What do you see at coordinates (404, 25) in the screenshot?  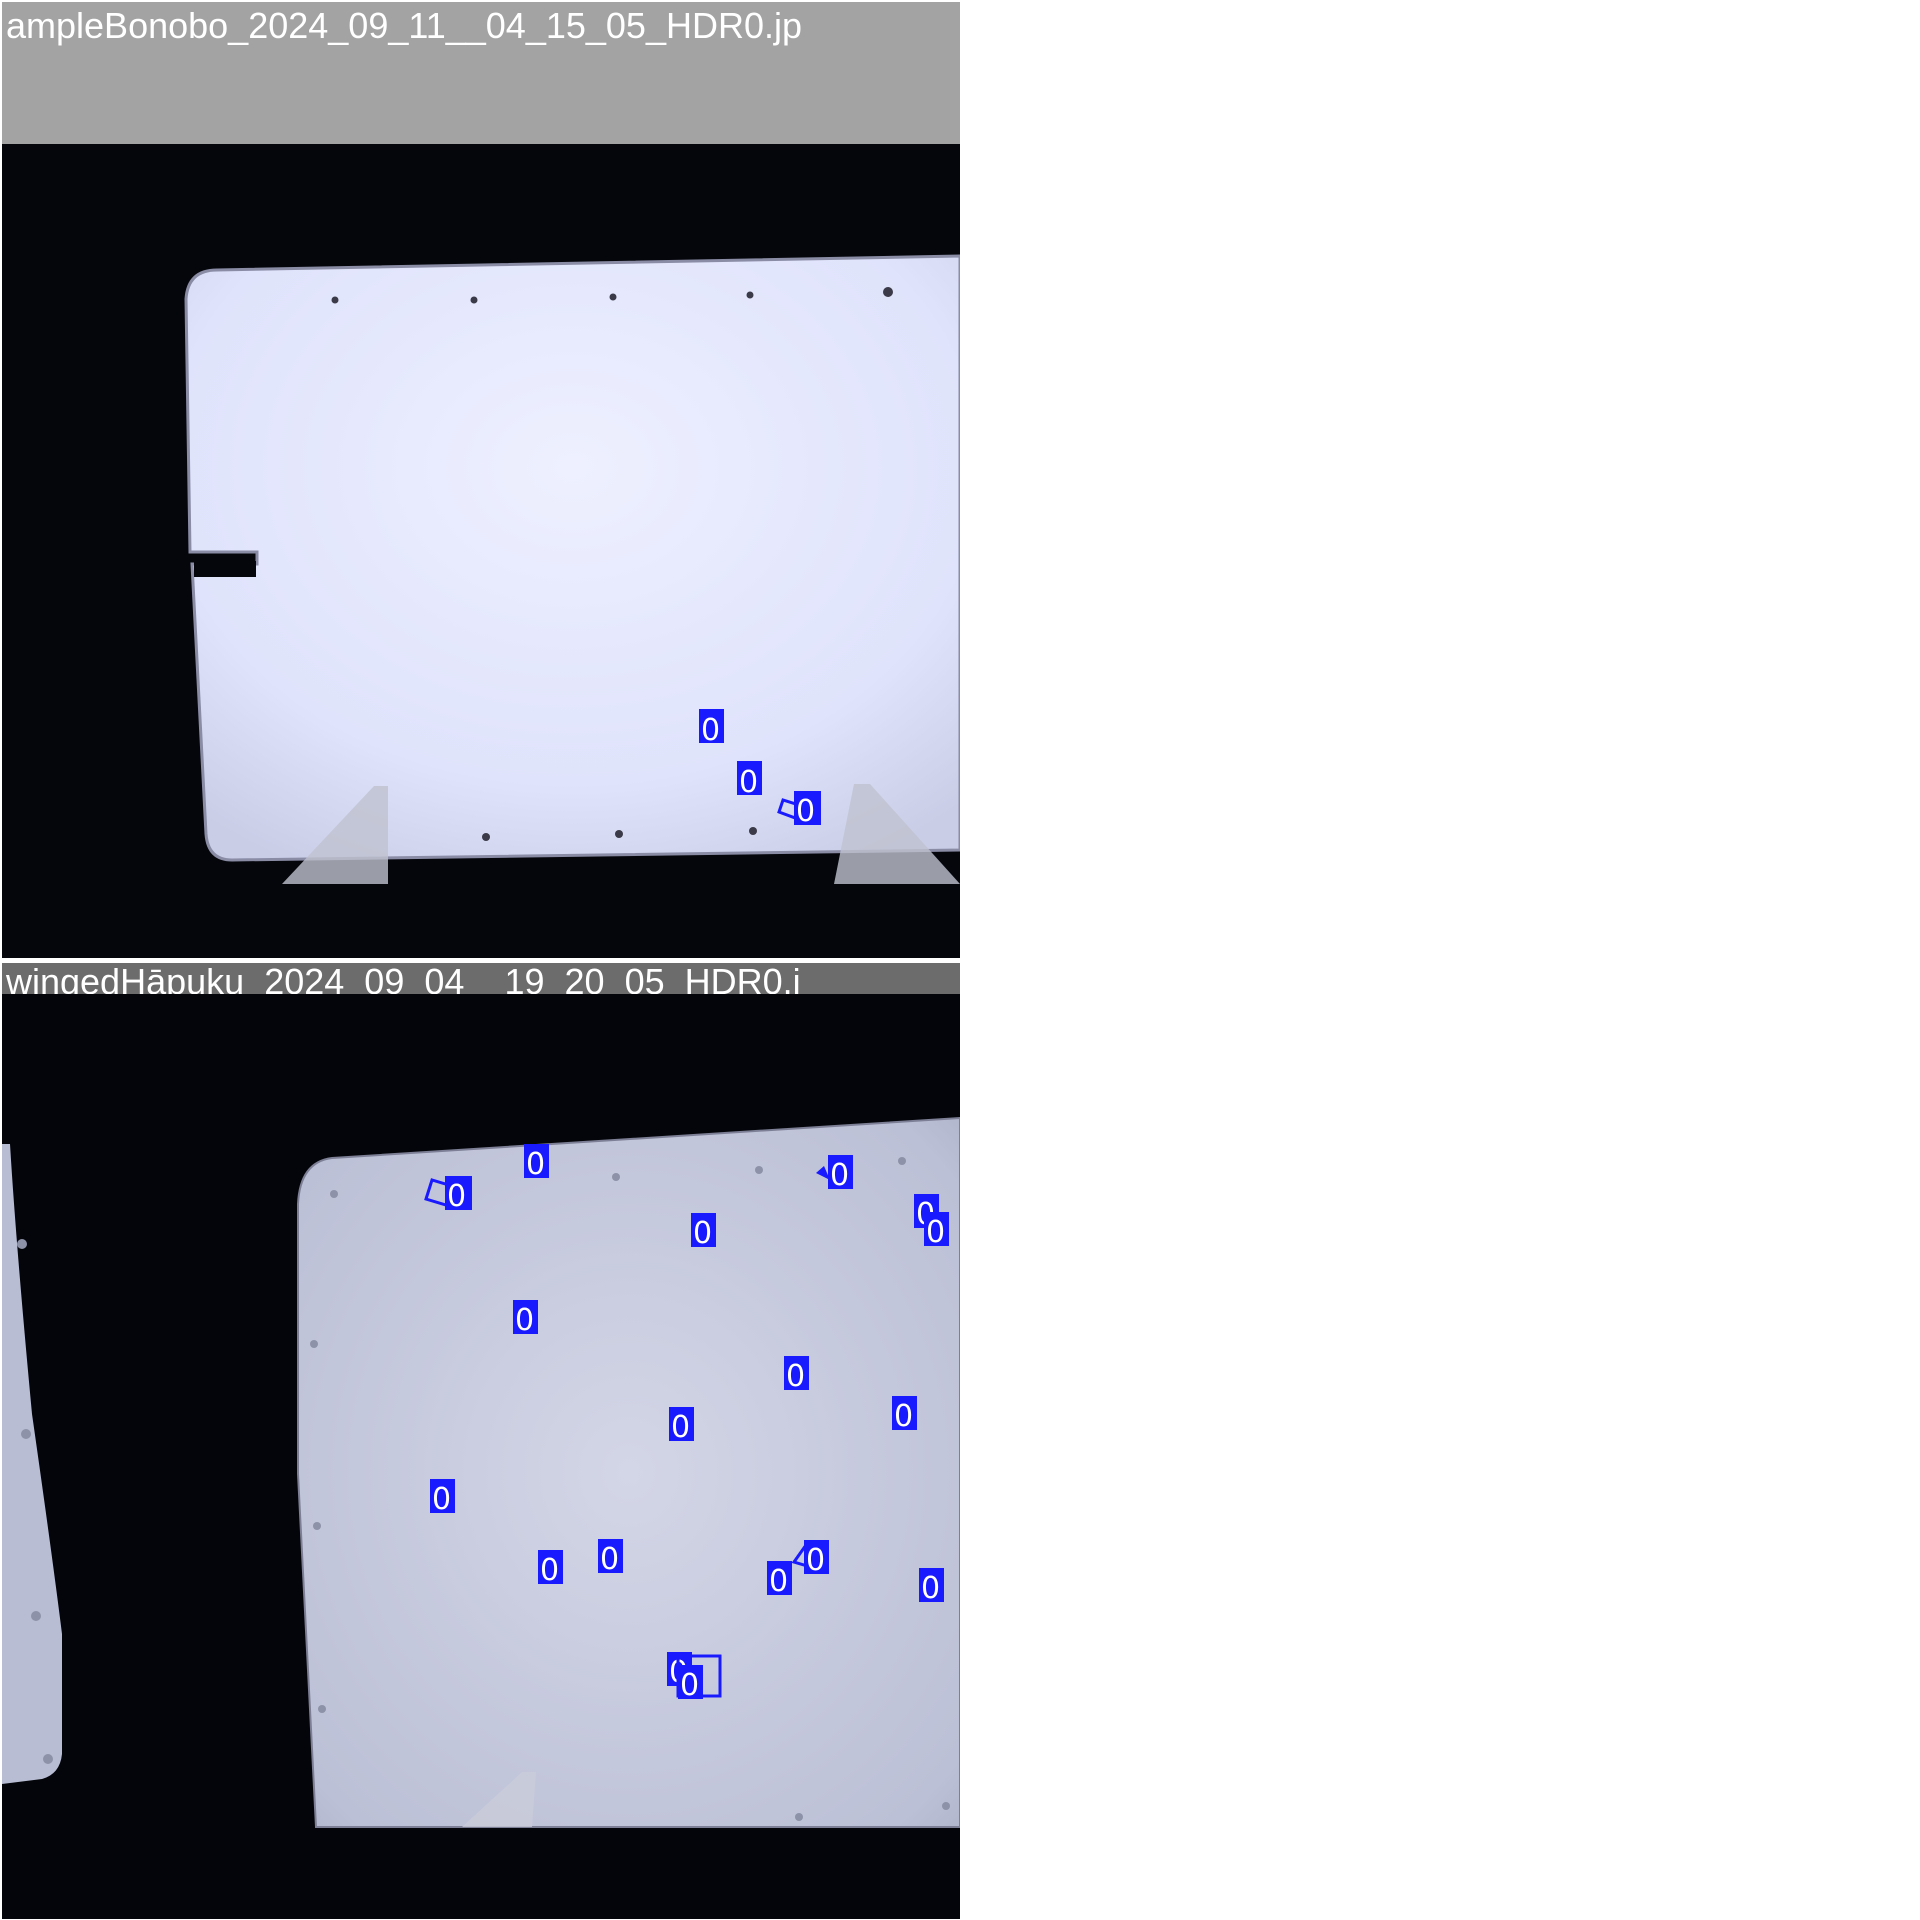 I see `image-filename-1: ampleBonobo_2024_09_11__04_15_05_HDR0.jp` at bounding box center [404, 25].